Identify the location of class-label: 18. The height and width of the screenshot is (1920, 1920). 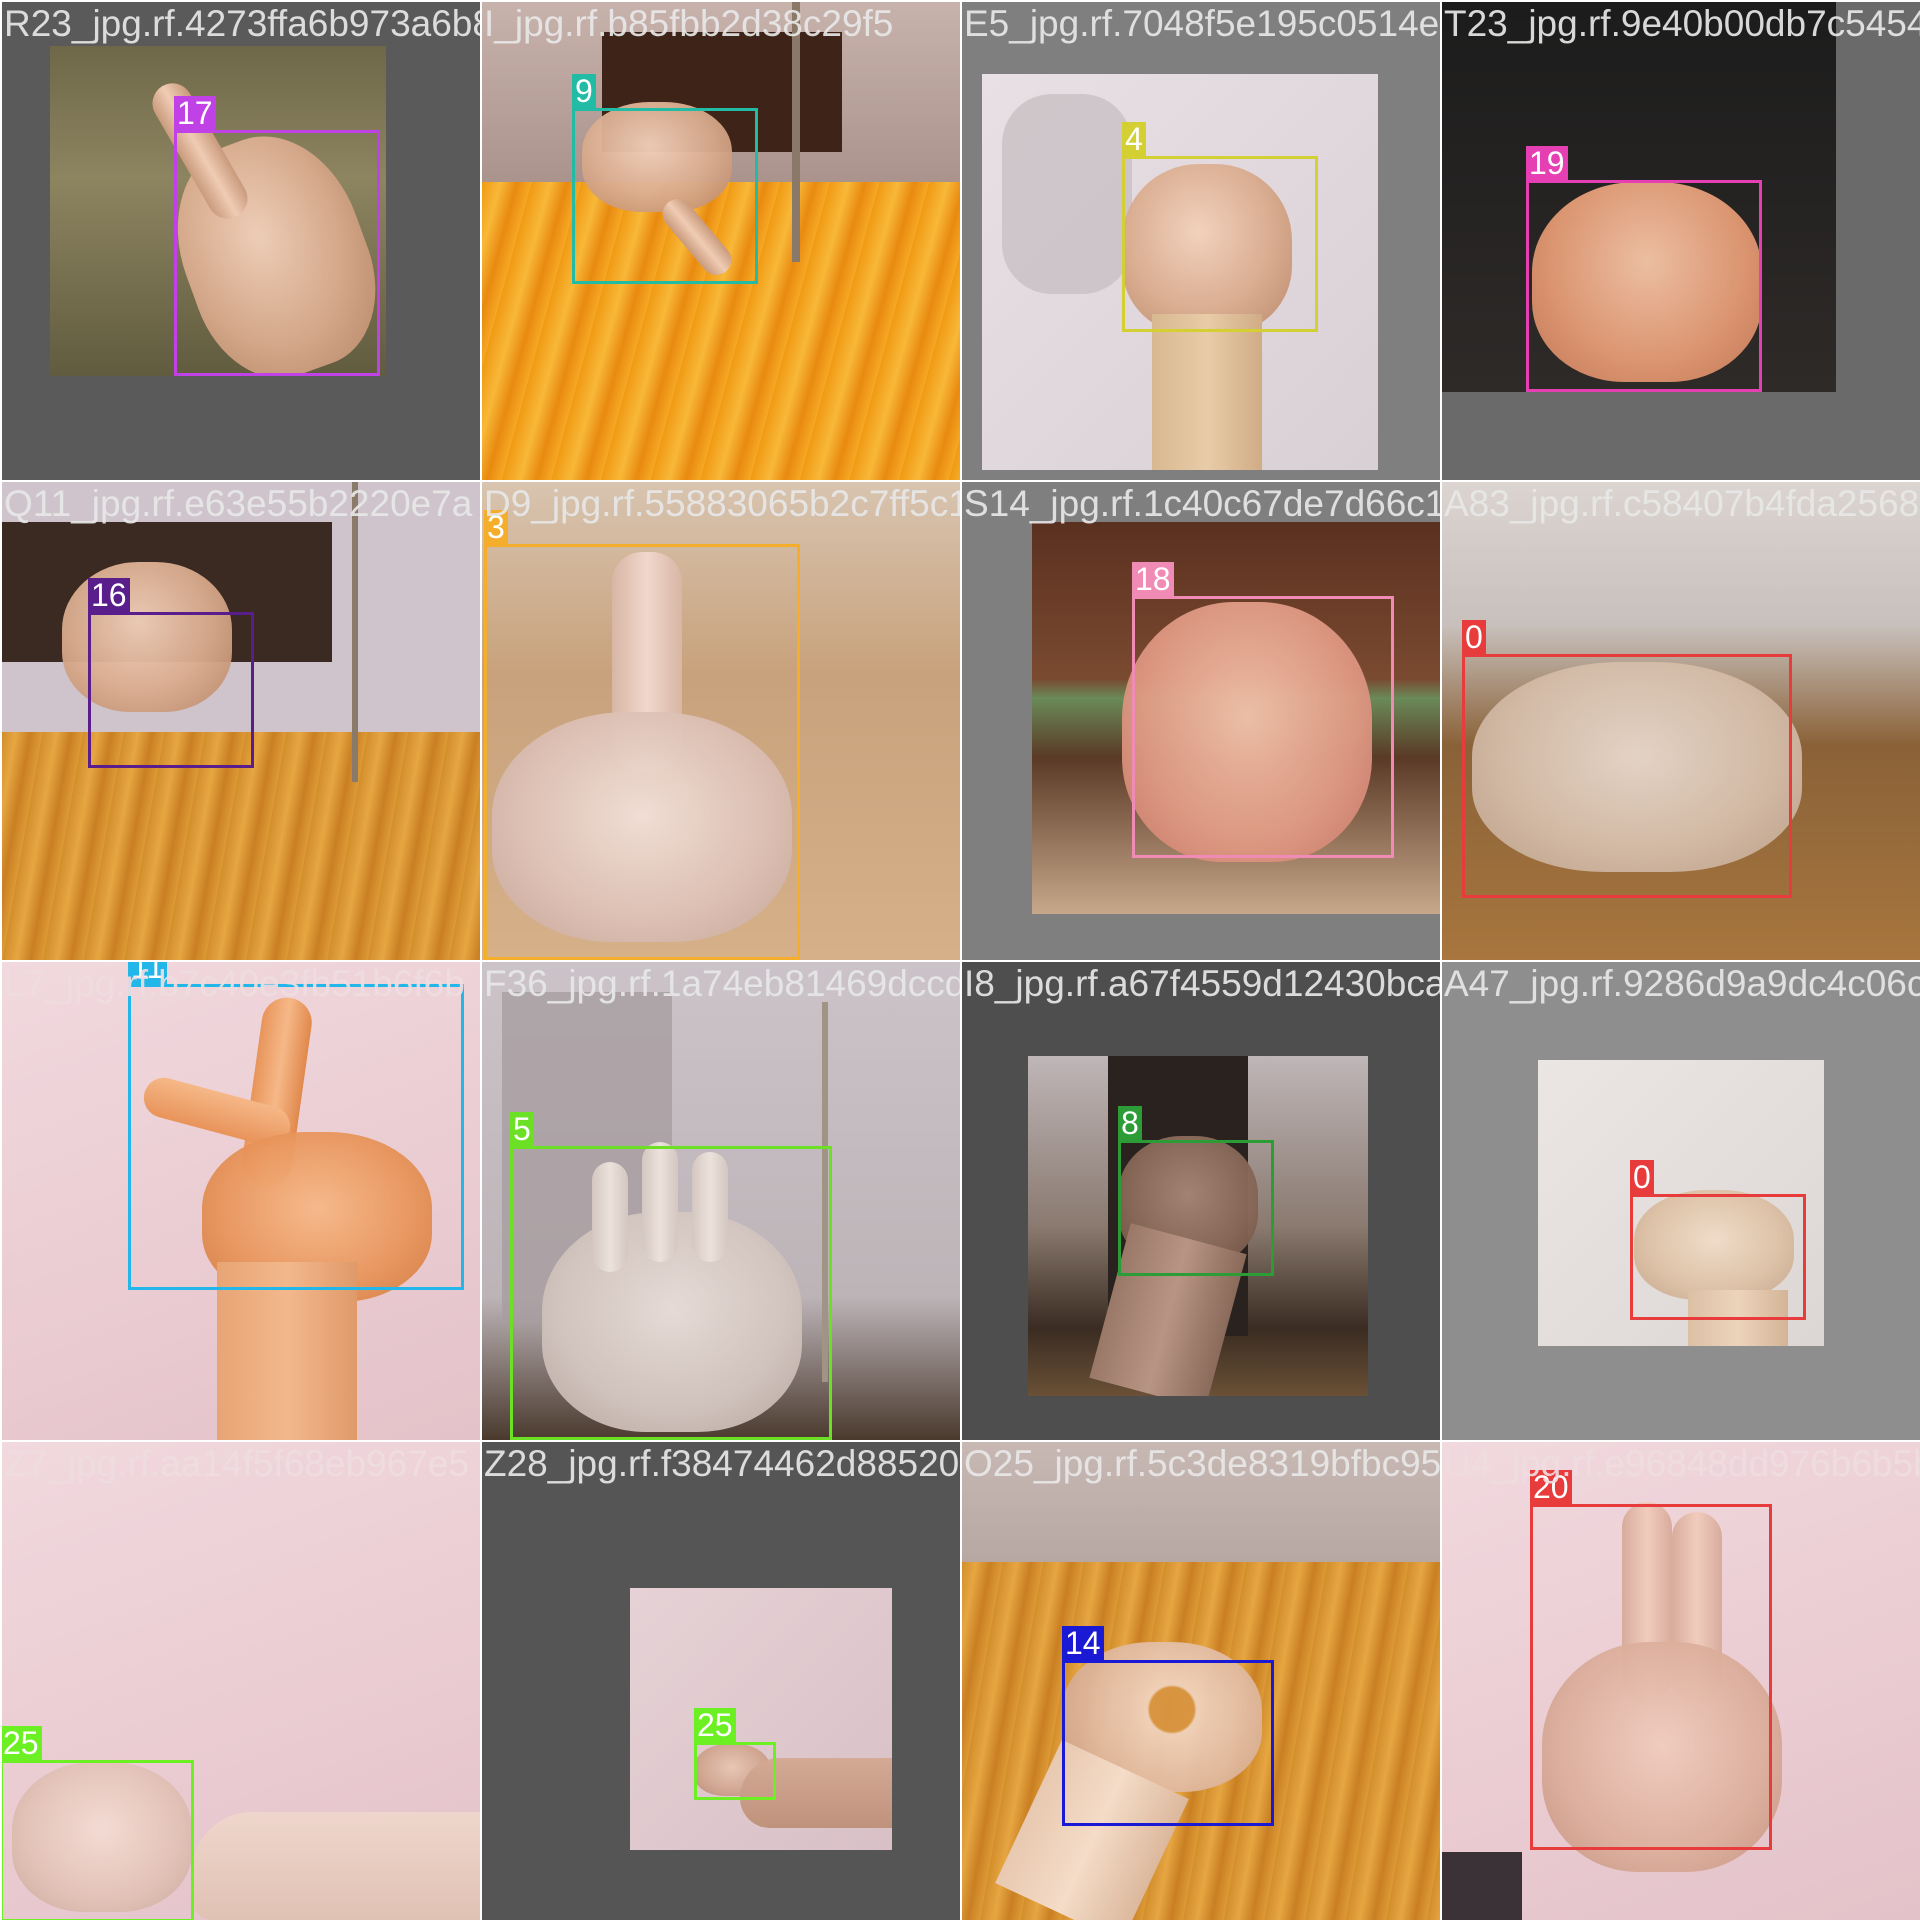
(1153, 579).